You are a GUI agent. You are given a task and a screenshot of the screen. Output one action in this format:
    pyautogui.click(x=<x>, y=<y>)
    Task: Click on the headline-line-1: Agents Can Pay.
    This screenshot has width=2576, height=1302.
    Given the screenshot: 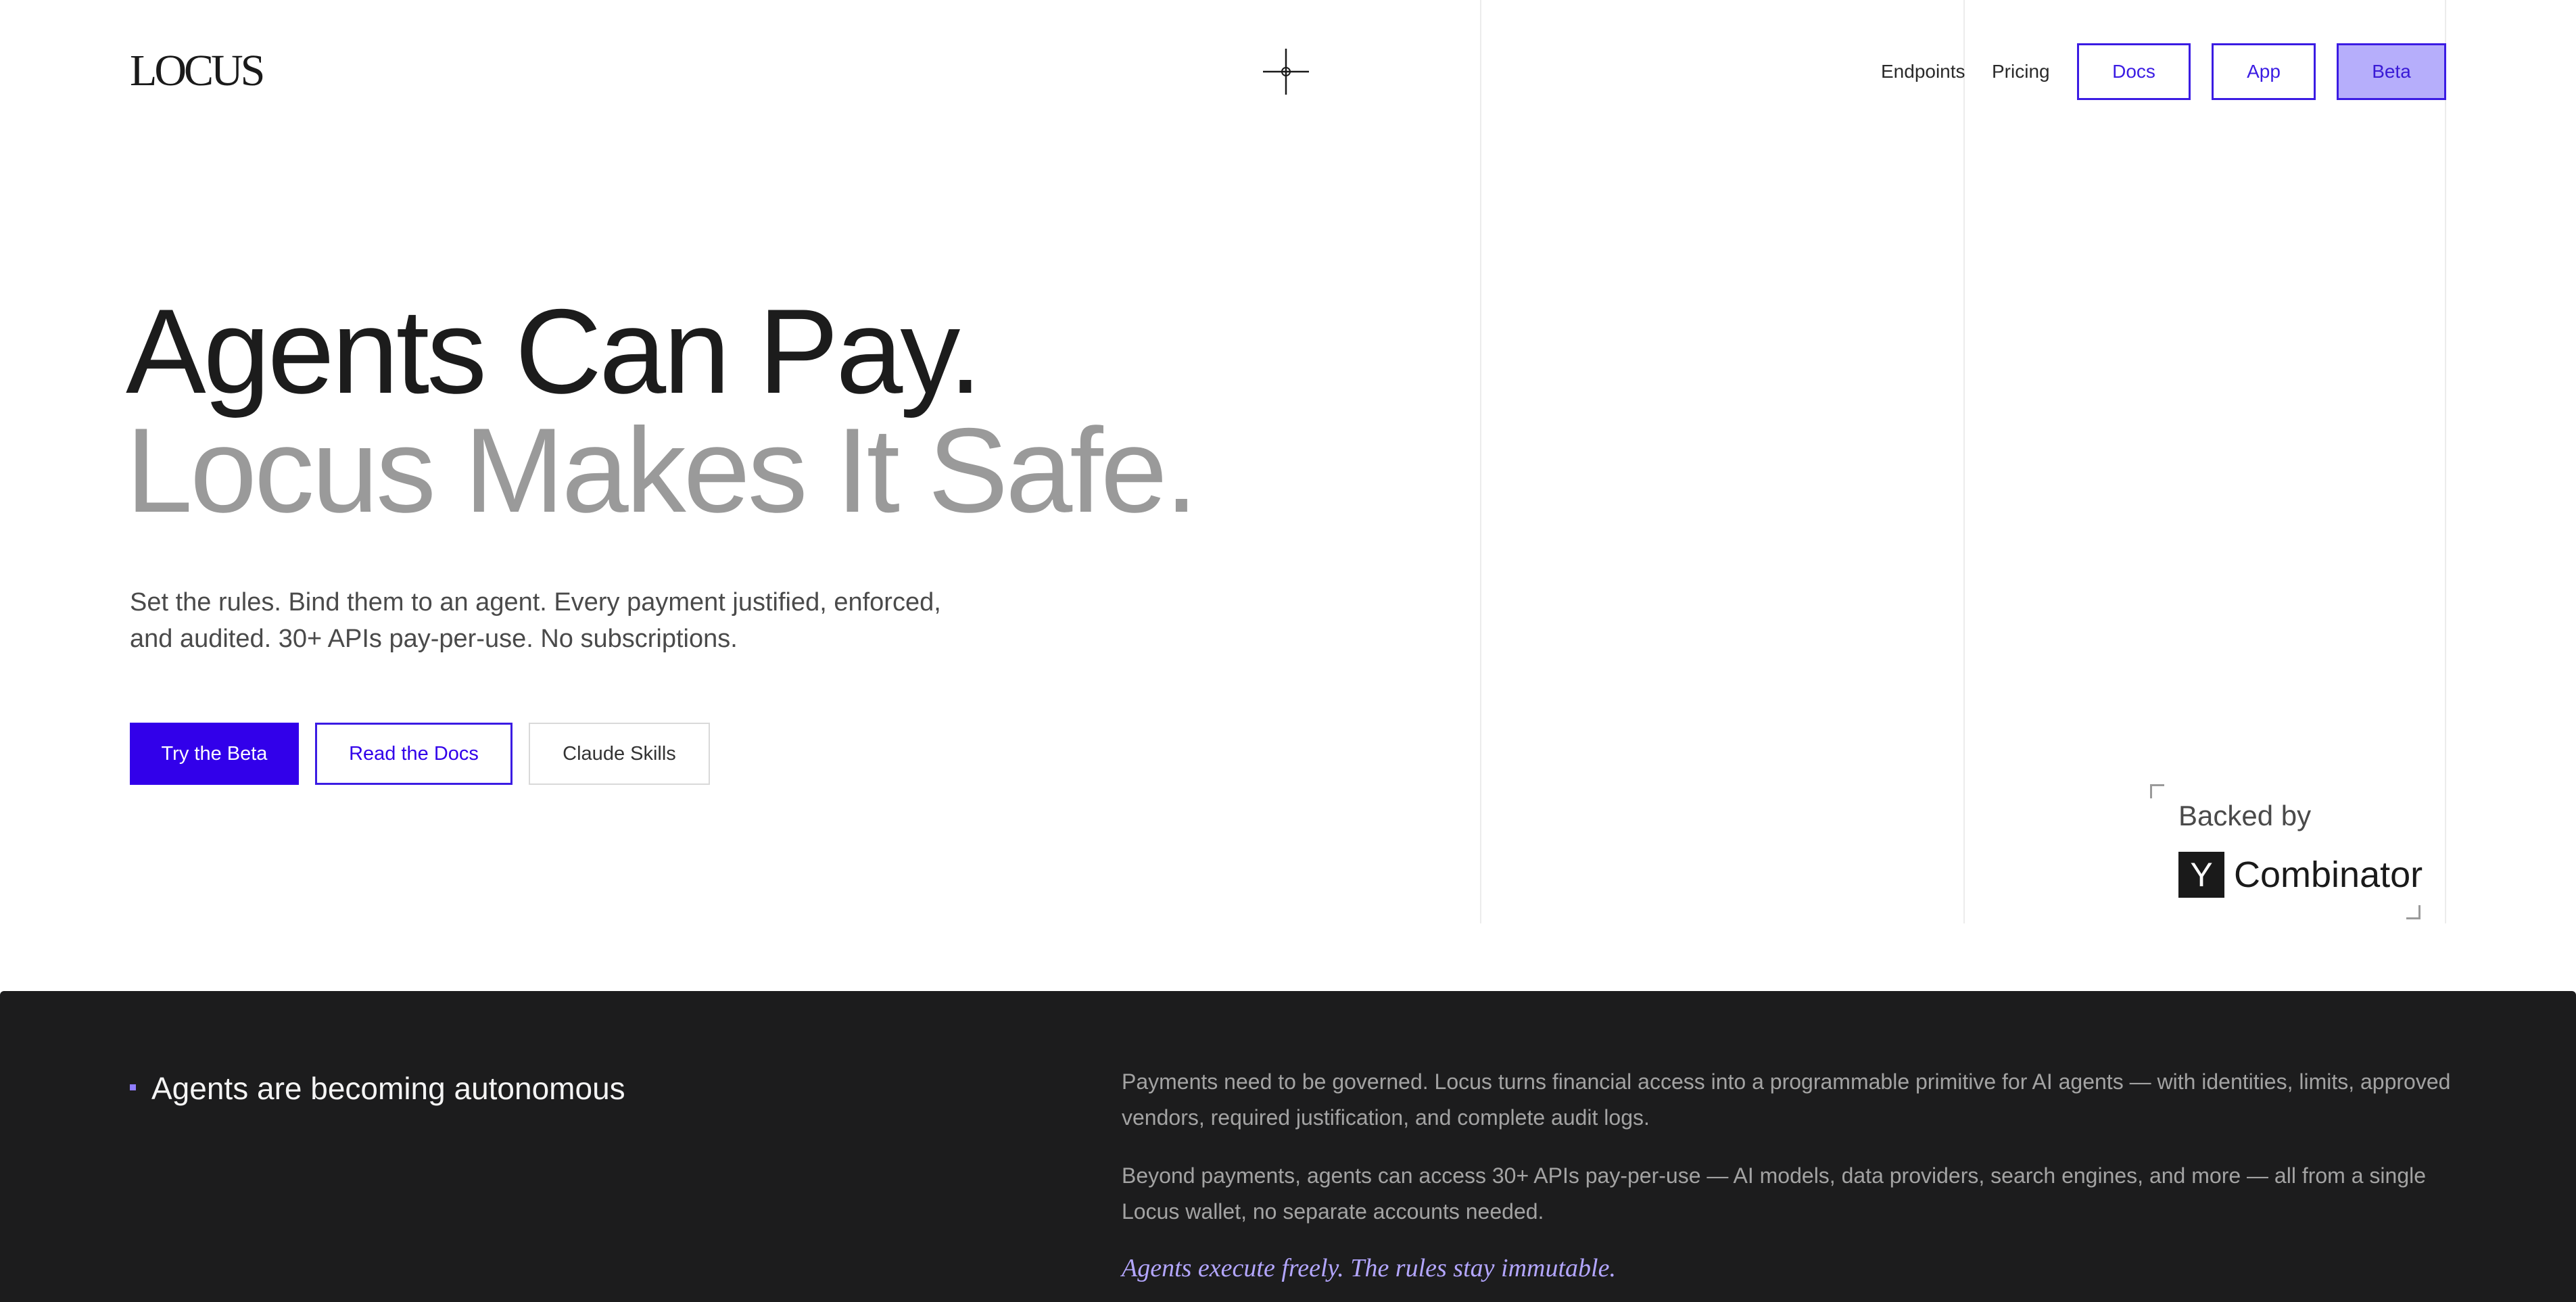 What is the action you would take?
    pyautogui.click(x=554, y=351)
    